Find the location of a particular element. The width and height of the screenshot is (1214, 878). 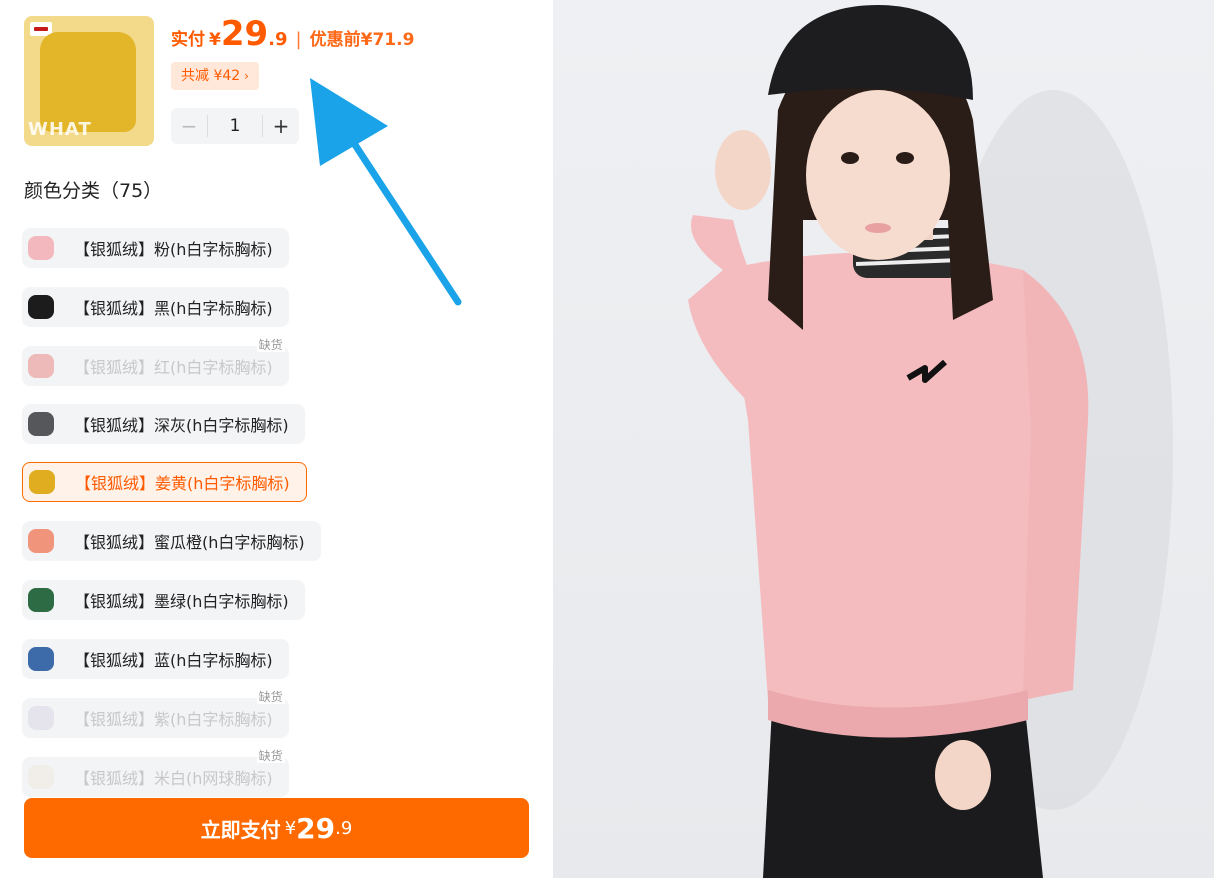

discount-badge: 共减 ¥42 › is located at coordinates (215, 76).